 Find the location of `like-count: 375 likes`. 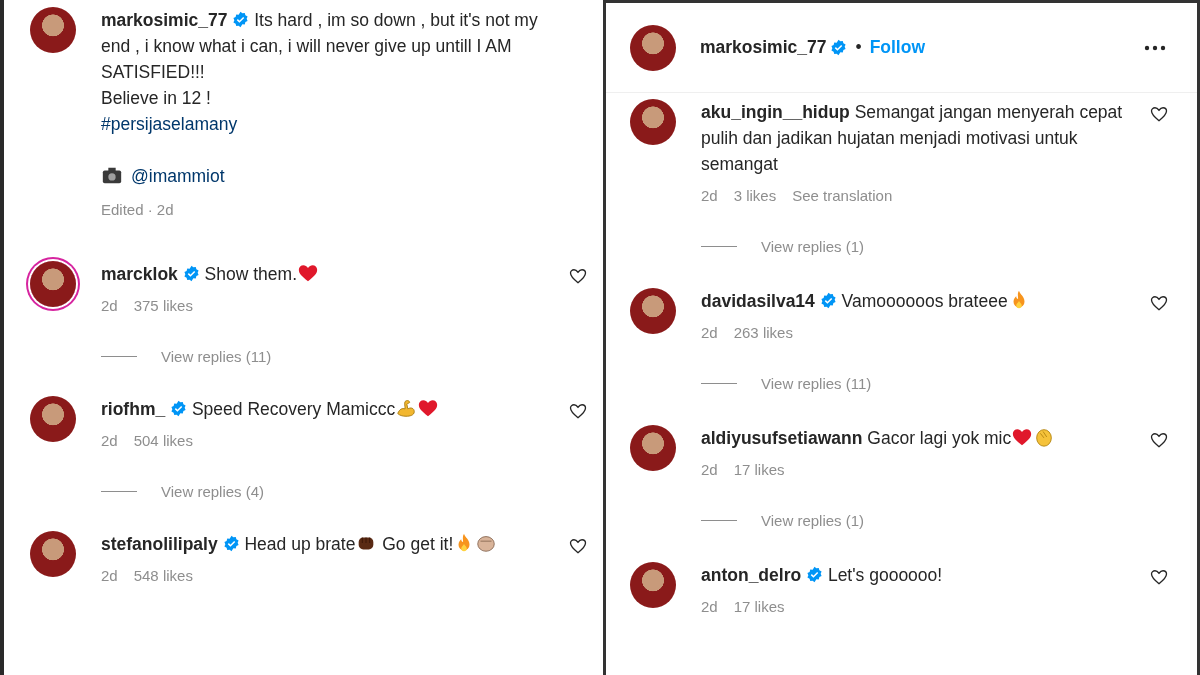

like-count: 375 likes is located at coordinates (163, 306).